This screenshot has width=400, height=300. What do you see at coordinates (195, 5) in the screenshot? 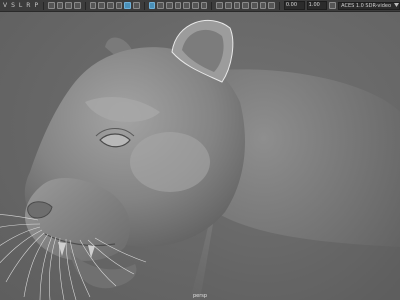
I see `use-all-lights-icon` at bounding box center [195, 5].